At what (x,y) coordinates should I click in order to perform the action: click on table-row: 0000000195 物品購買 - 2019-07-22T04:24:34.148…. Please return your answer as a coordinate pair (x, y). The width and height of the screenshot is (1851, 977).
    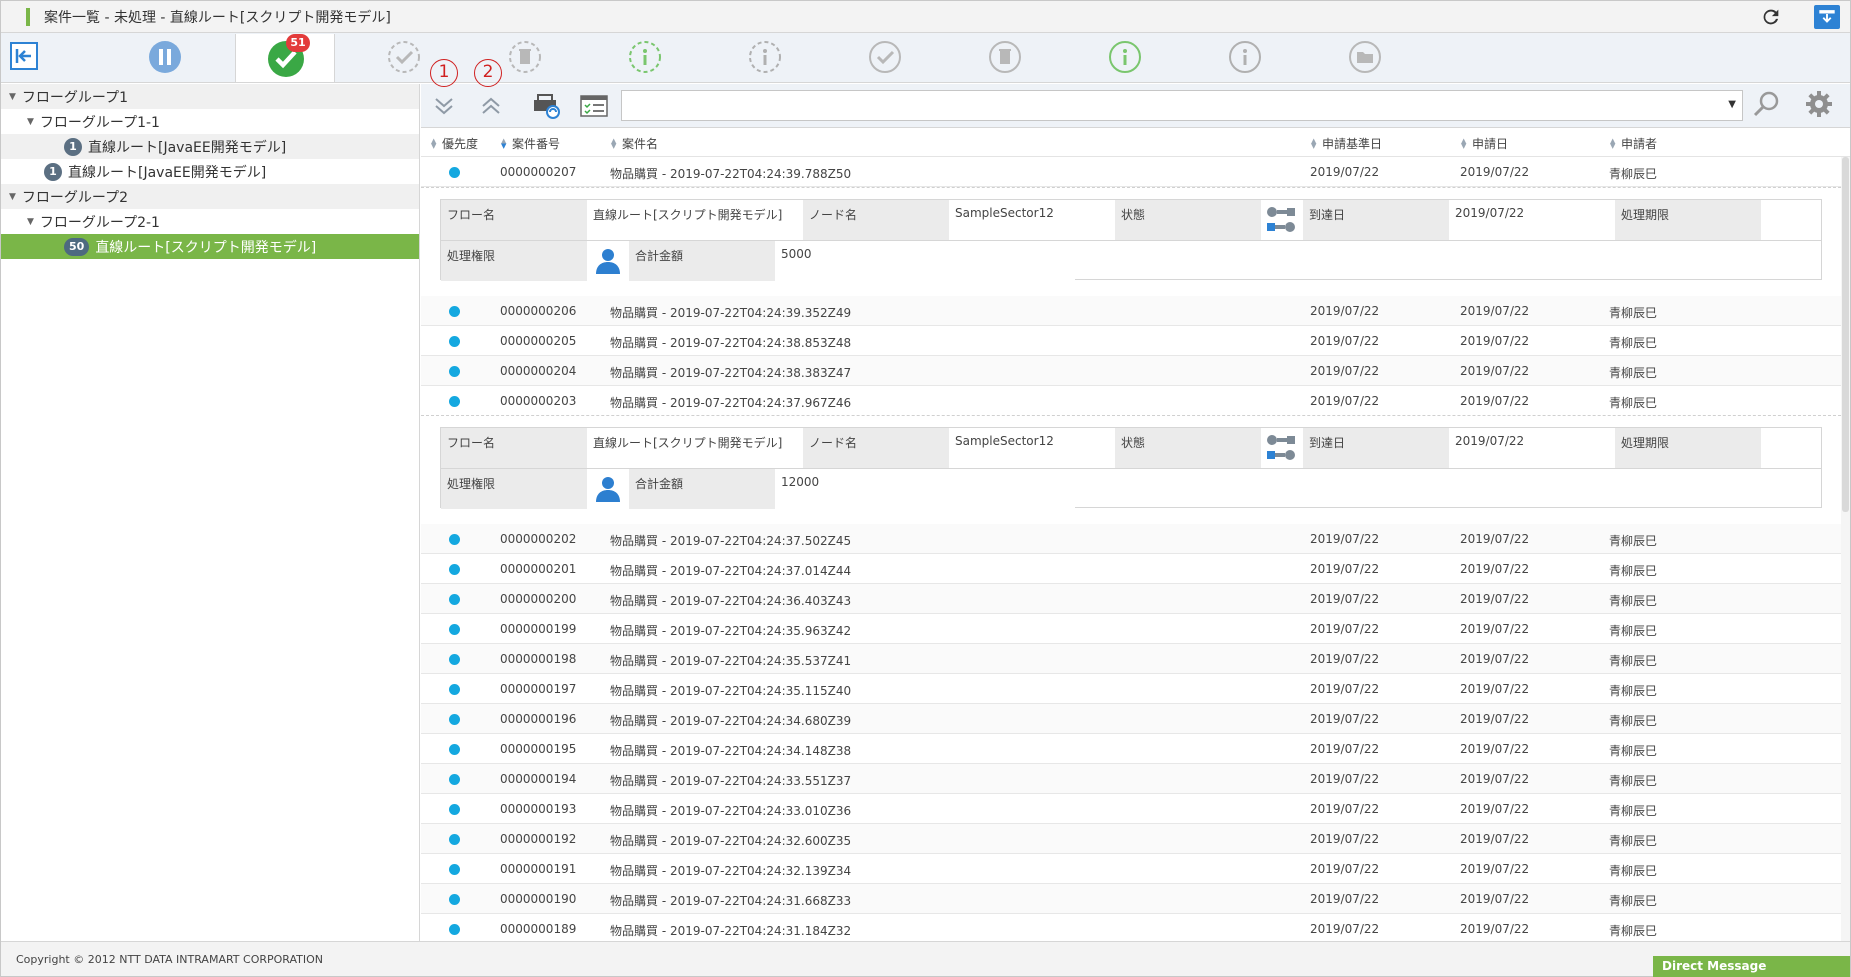
    Looking at the image, I should click on (1131, 749).